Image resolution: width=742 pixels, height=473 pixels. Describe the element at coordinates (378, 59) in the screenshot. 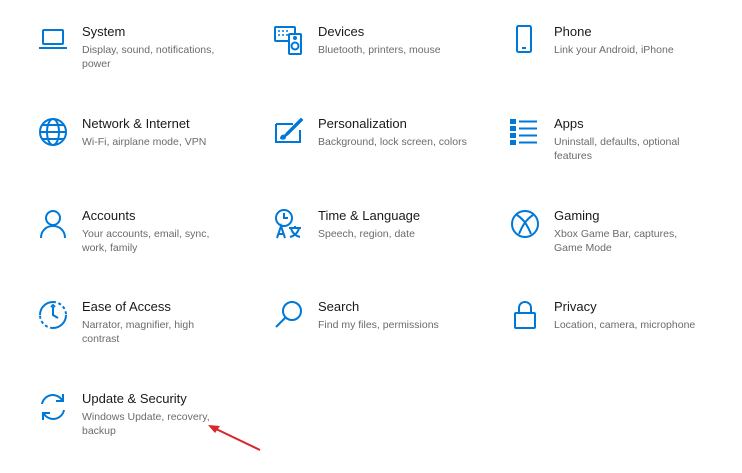

I see `settings-tile-devices: Devices Bluetooth, printers, mouse` at that location.